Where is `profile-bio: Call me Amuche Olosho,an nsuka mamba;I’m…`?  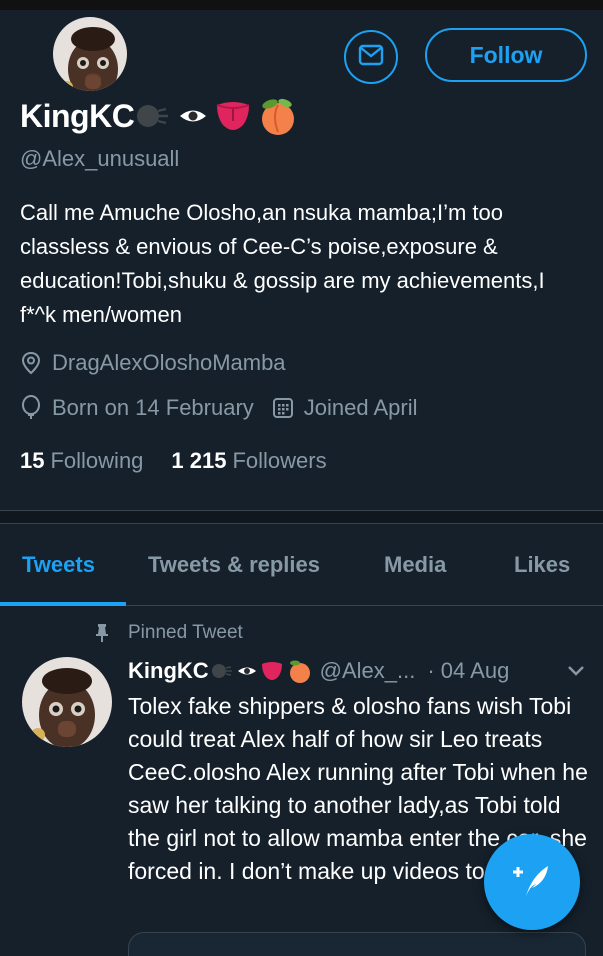
profile-bio: Call me Amuche Olosho,an nsuka mamba;I’m… is located at coordinates (282, 263).